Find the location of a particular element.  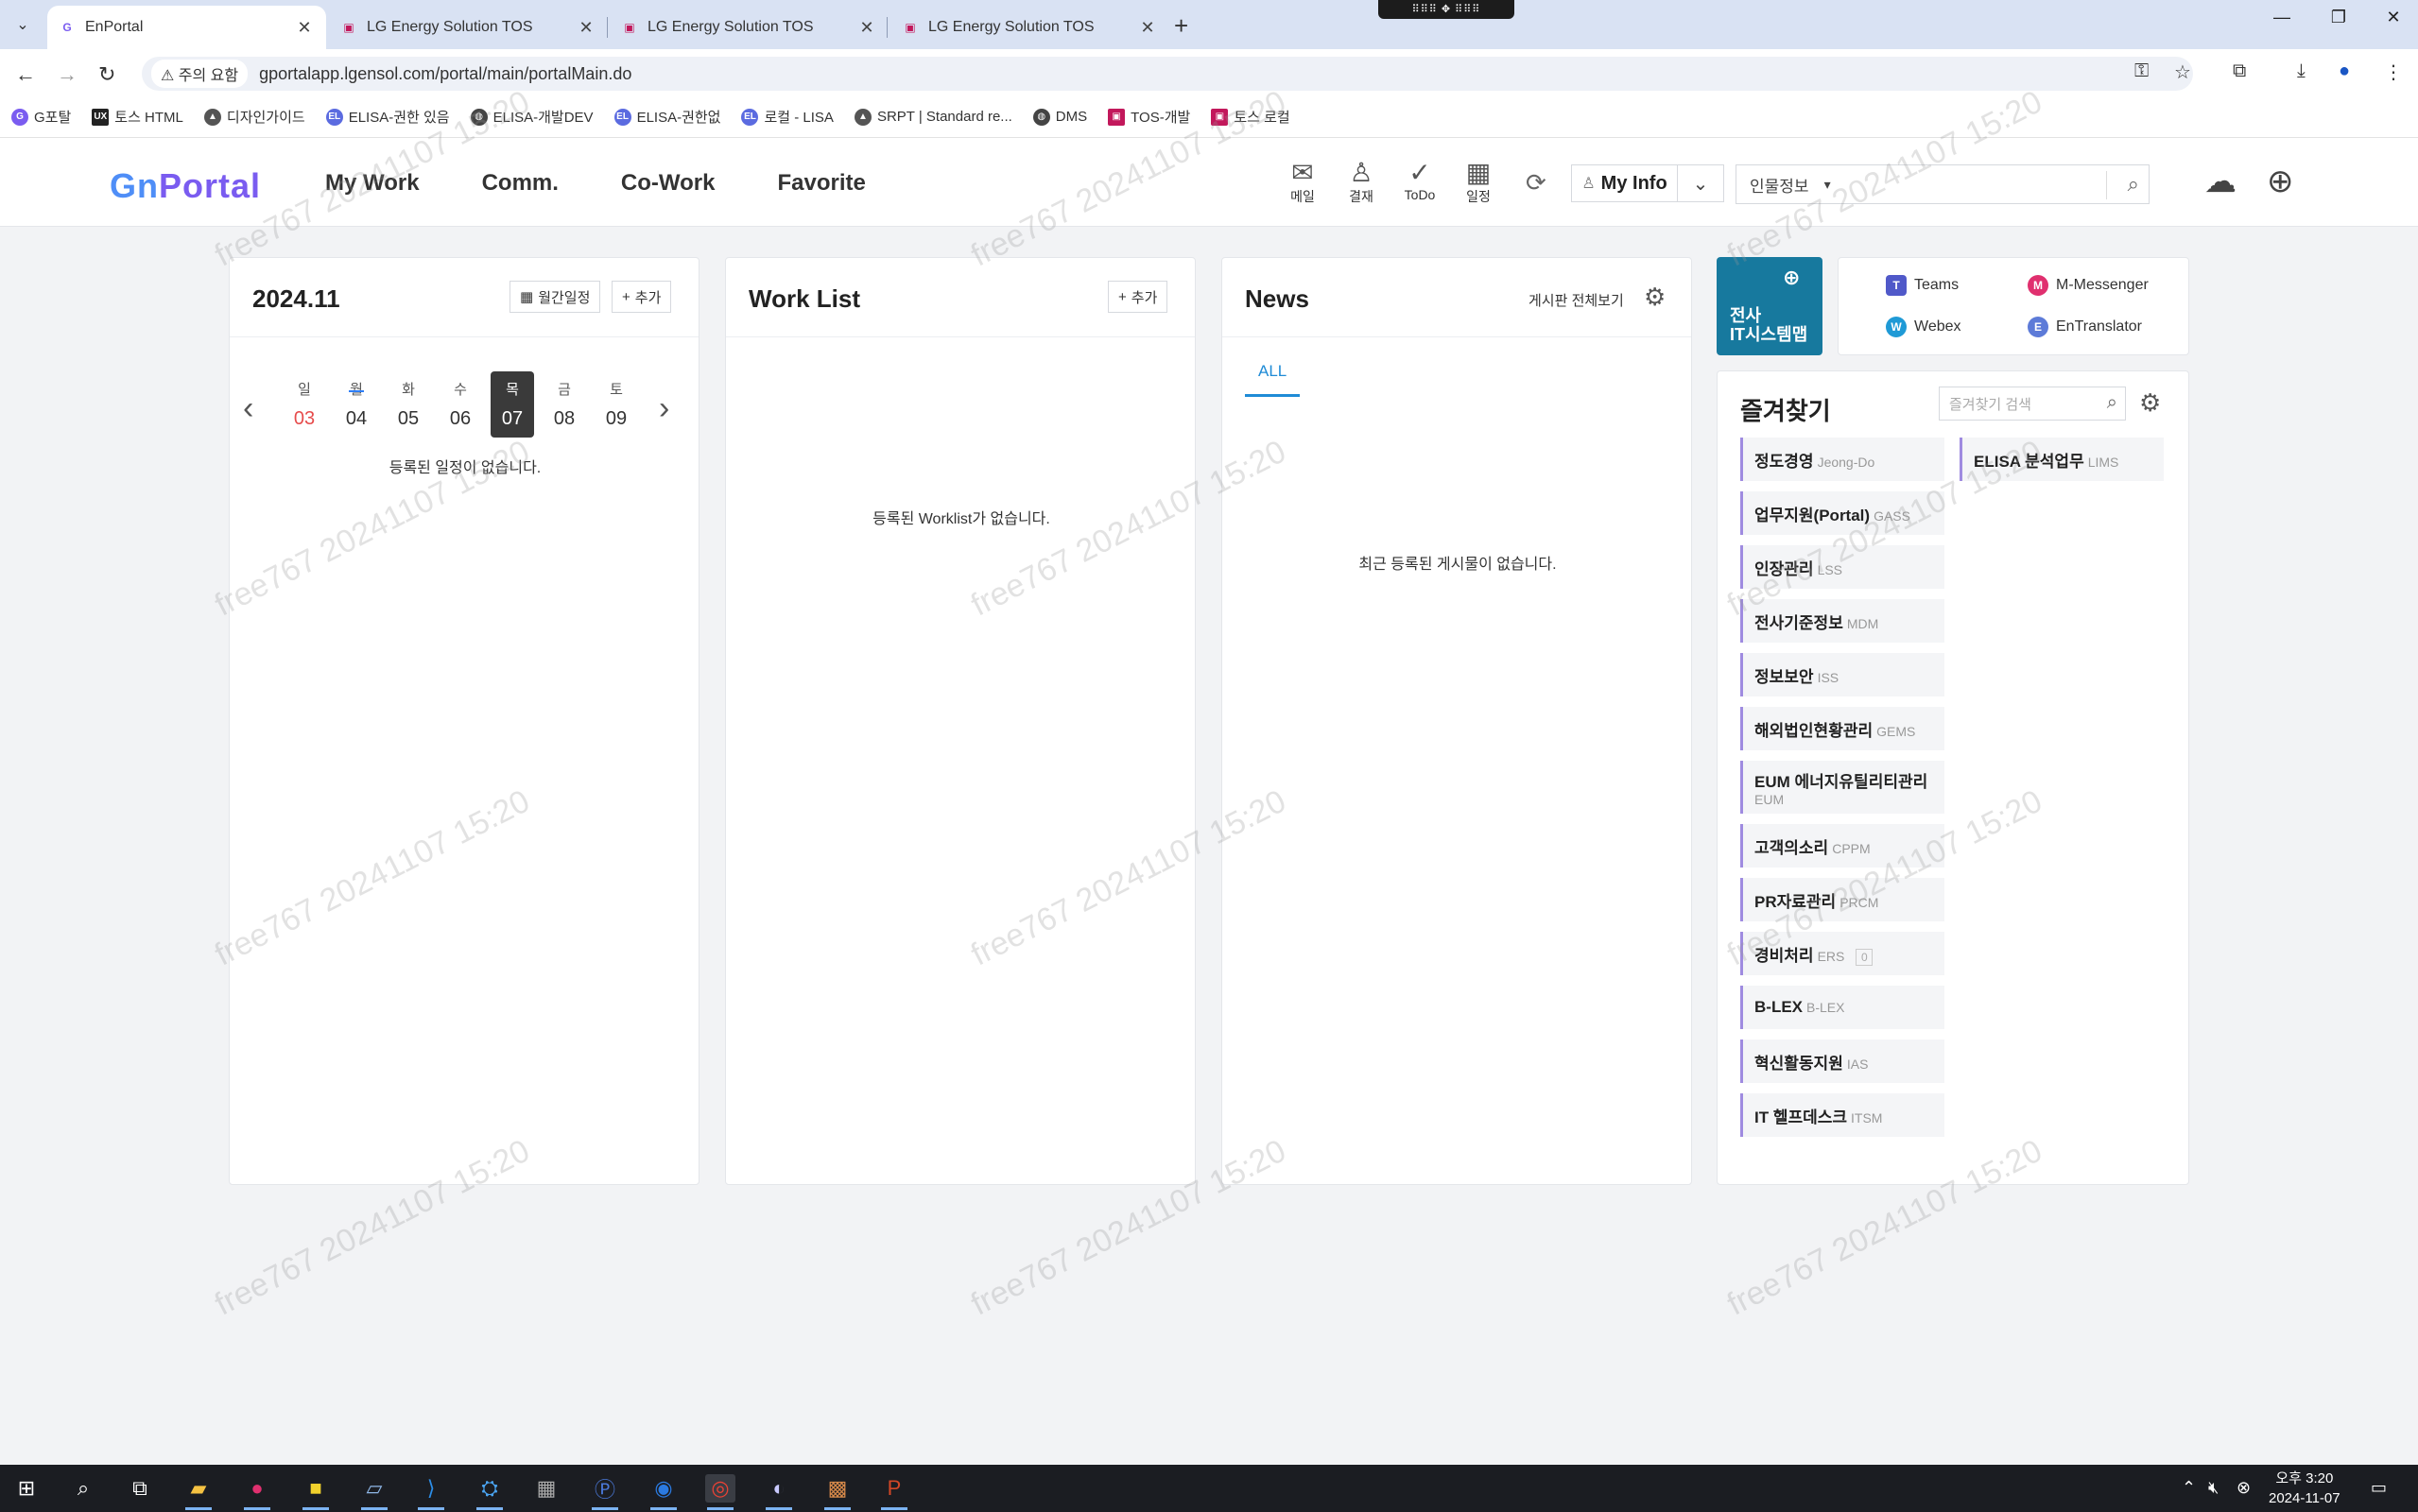

my-info-dropdown: ⌄ is located at coordinates (1701, 183).